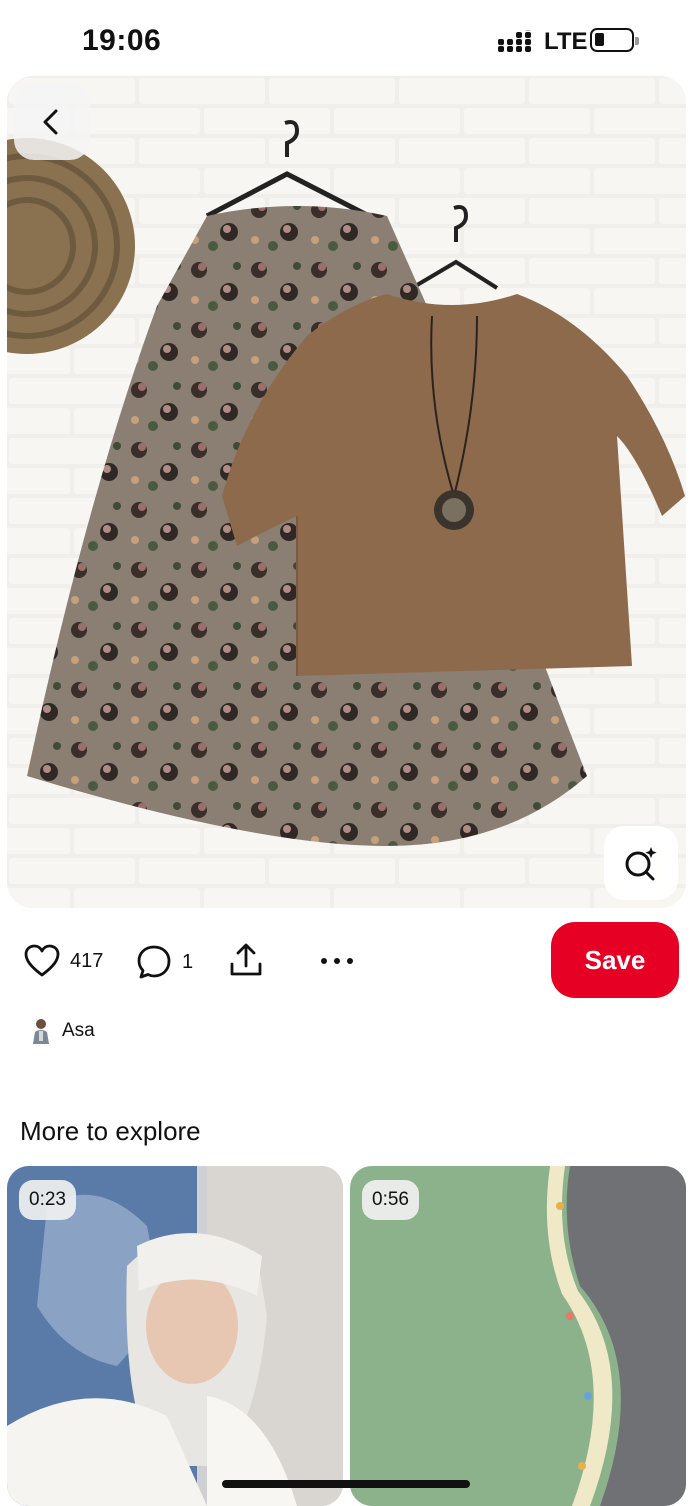  Describe the element at coordinates (41, 1031) in the screenshot. I see `author-avatar` at that location.